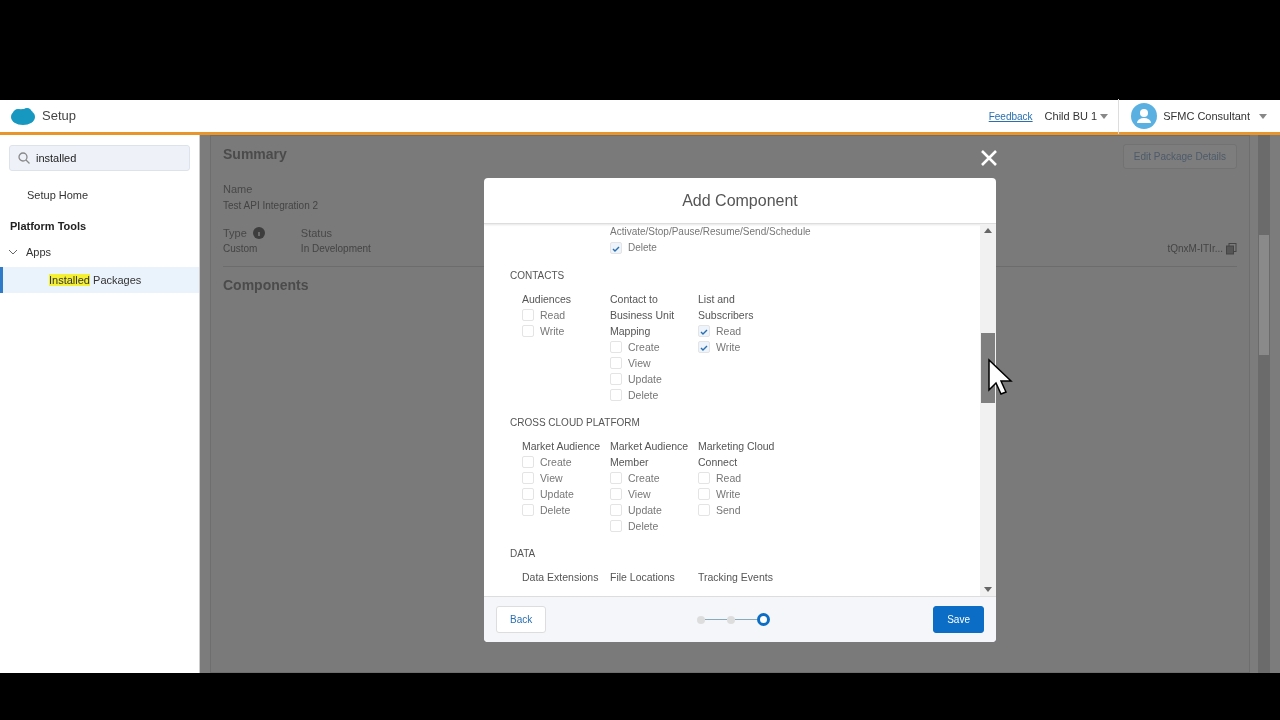  I want to click on group-title: Tracking Events, so click(736, 577).